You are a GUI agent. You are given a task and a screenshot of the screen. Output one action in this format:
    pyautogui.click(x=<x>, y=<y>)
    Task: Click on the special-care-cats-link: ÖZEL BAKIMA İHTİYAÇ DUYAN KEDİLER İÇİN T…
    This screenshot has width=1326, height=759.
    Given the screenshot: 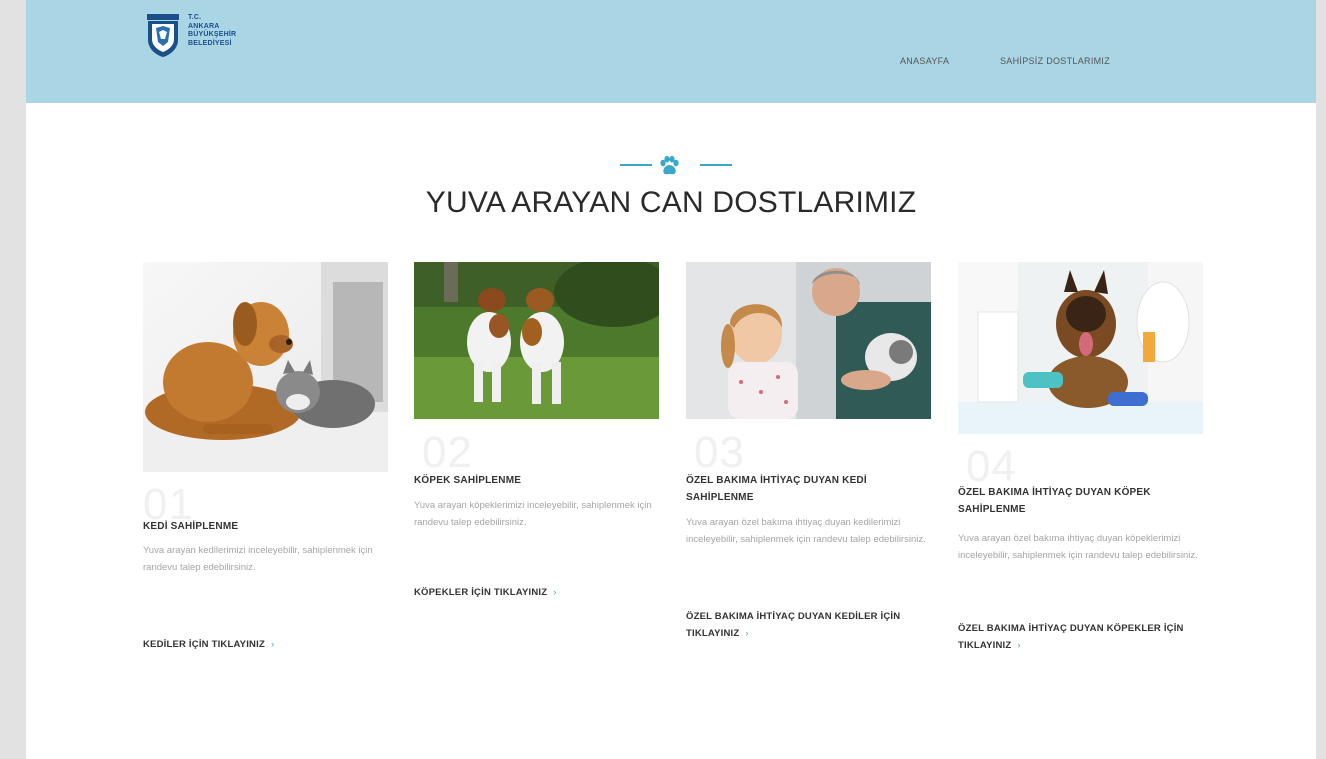 What is the action you would take?
    pyautogui.click(x=806, y=625)
    